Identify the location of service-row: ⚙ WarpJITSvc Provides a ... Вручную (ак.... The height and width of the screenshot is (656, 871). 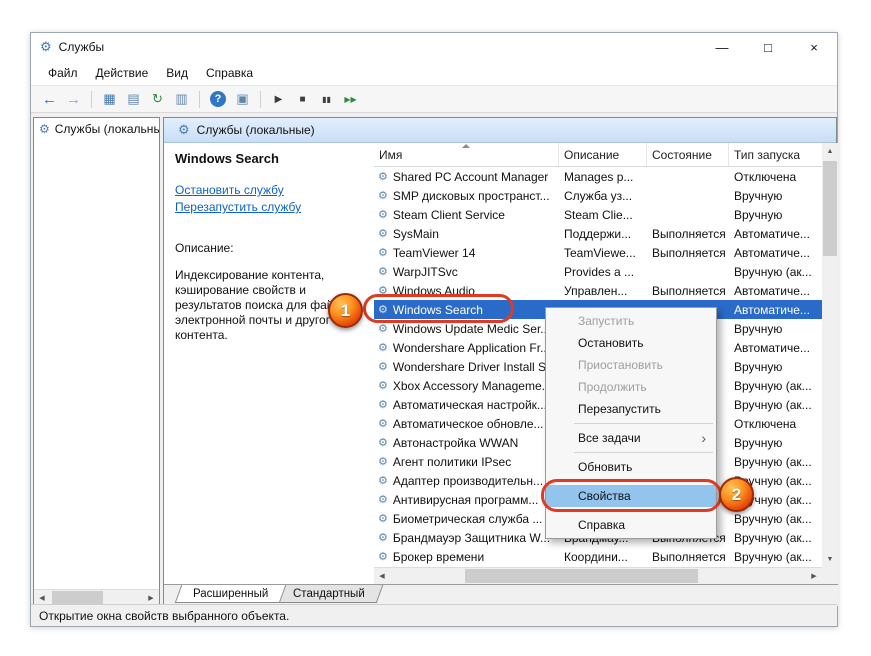
(598, 271).